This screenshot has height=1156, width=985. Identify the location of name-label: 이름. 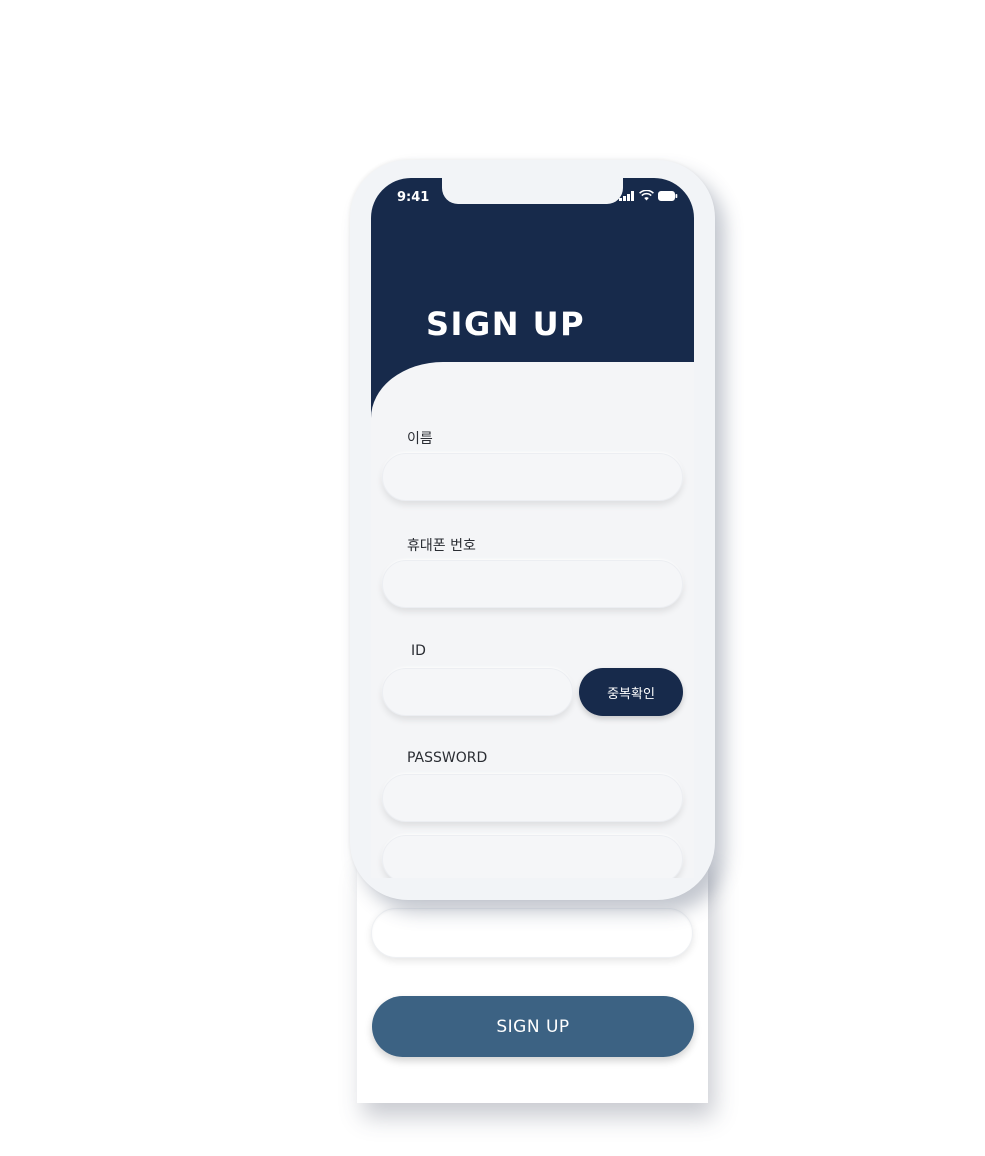
(420, 439).